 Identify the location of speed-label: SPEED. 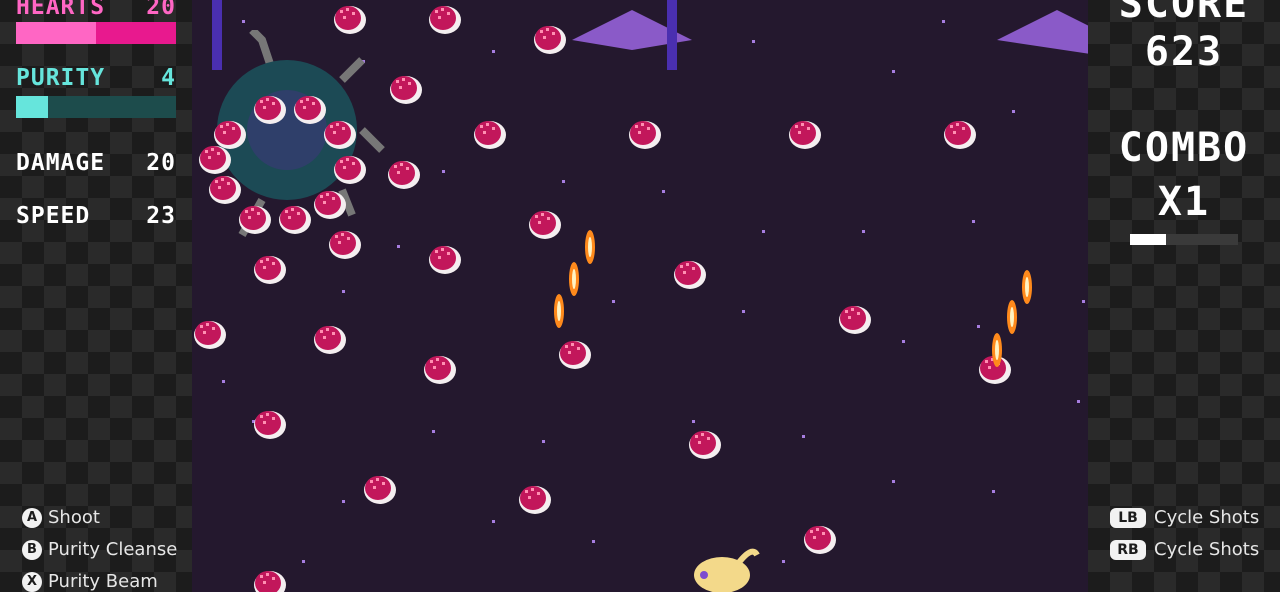
(53, 216).